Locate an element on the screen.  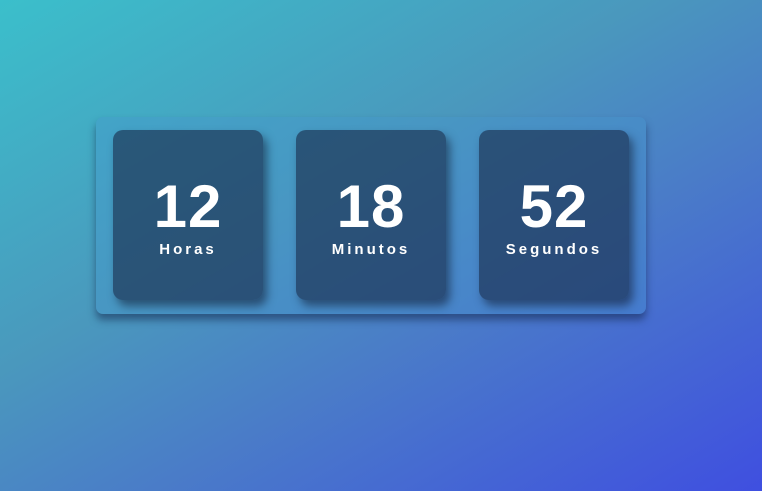
hours-label: Horas is located at coordinates (188, 249).